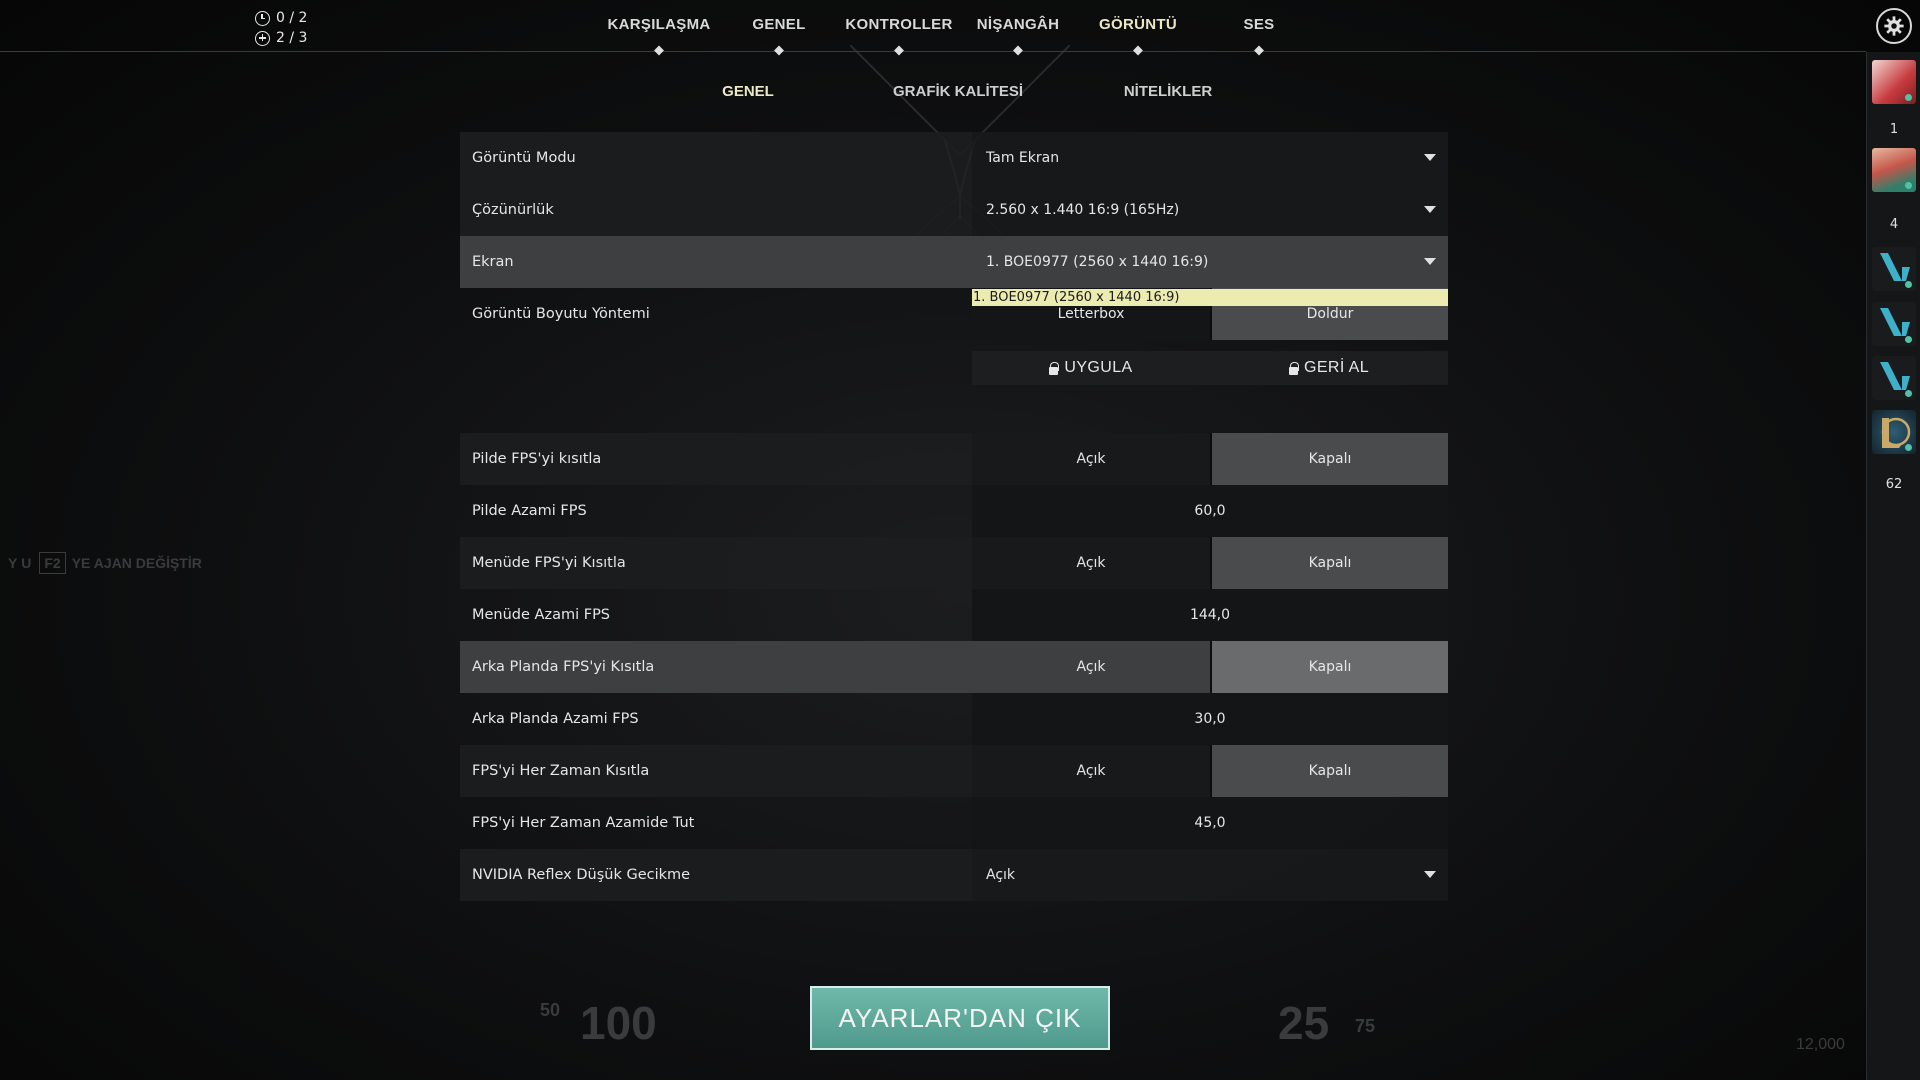 The image size is (1920, 1080). I want to click on limit-fps-menu-off: Kapalı, so click(1329, 563).